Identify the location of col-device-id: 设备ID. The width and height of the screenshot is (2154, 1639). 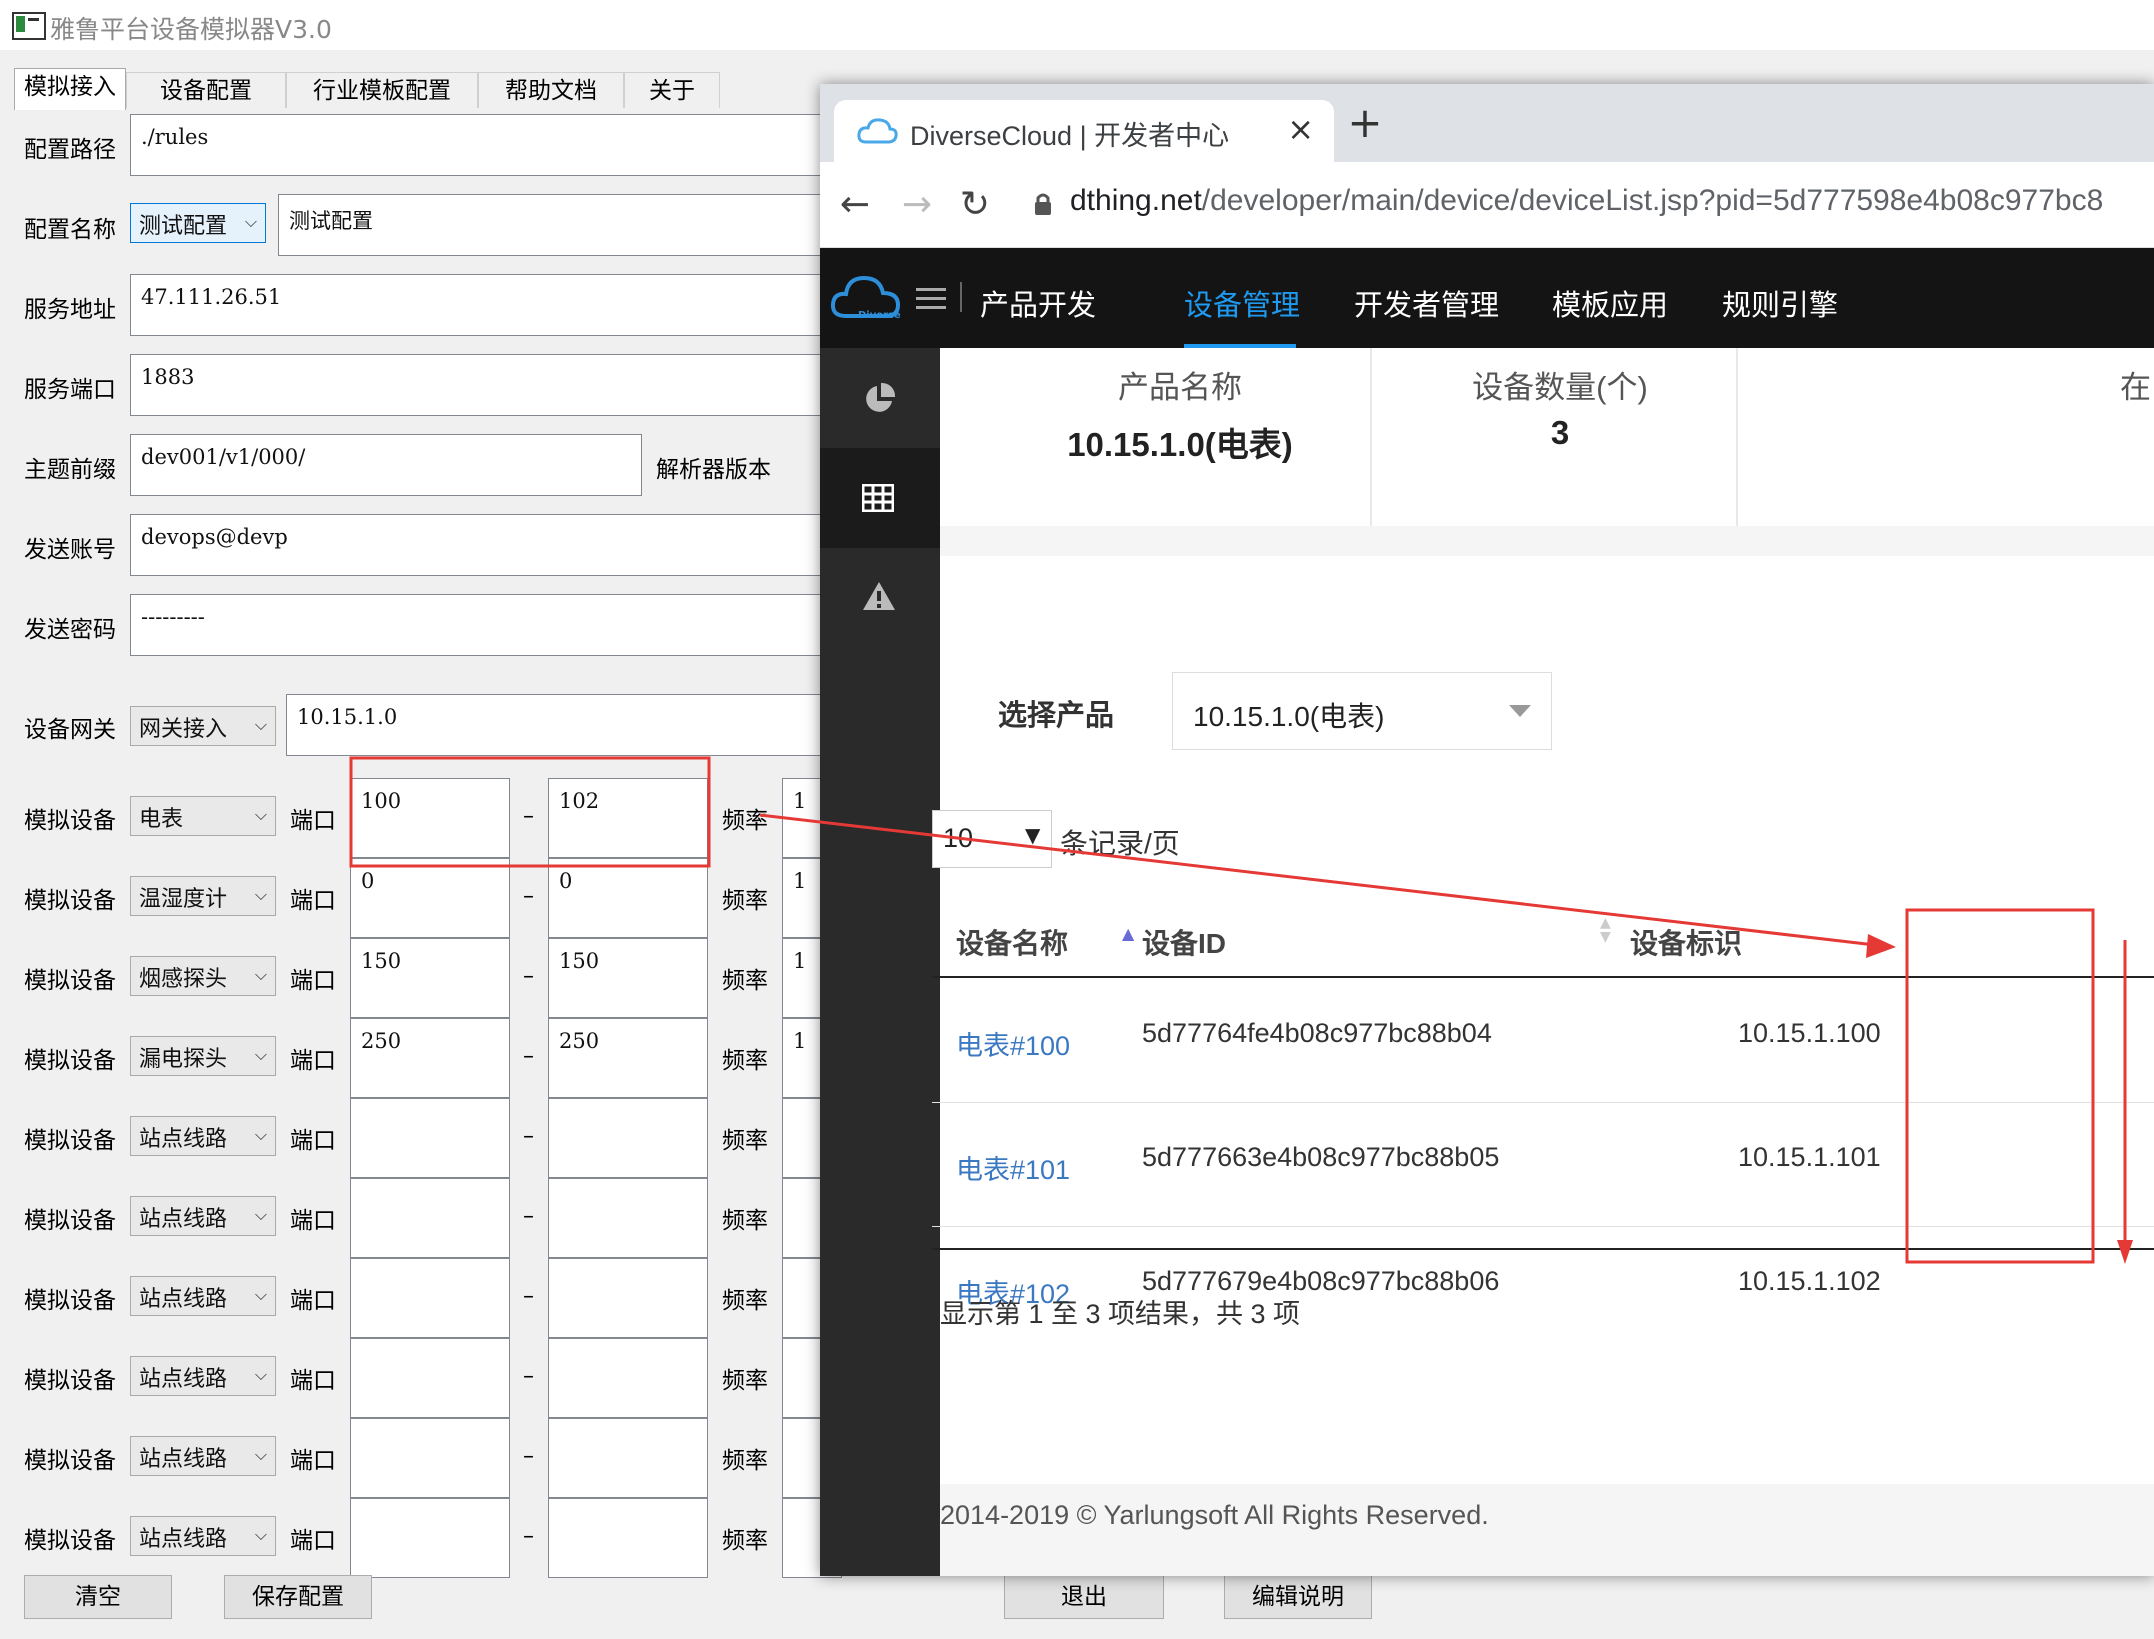
(1184, 942).